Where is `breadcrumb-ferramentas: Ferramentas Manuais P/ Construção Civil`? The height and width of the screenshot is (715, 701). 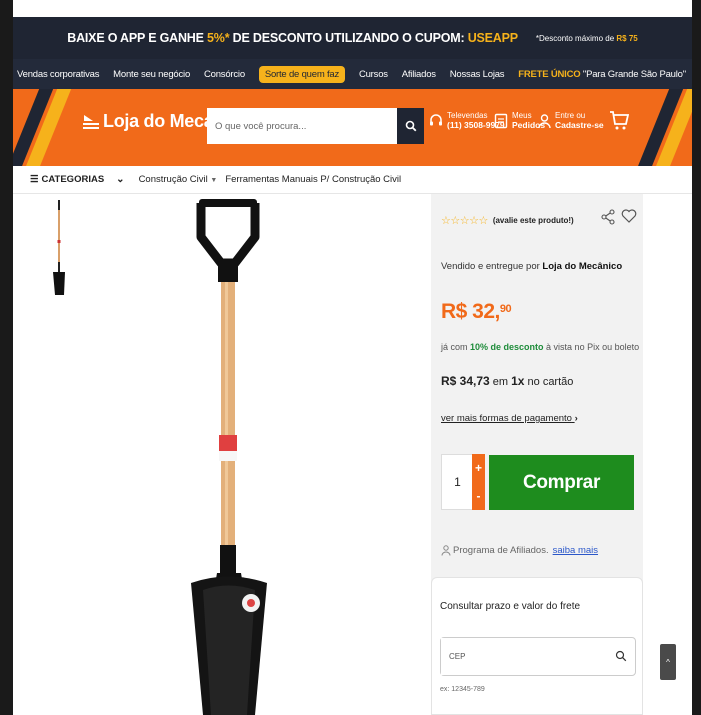 breadcrumb-ferramentas: Ferramentas Manuais P/ Construção Civil is located at coordinates (313, 179).